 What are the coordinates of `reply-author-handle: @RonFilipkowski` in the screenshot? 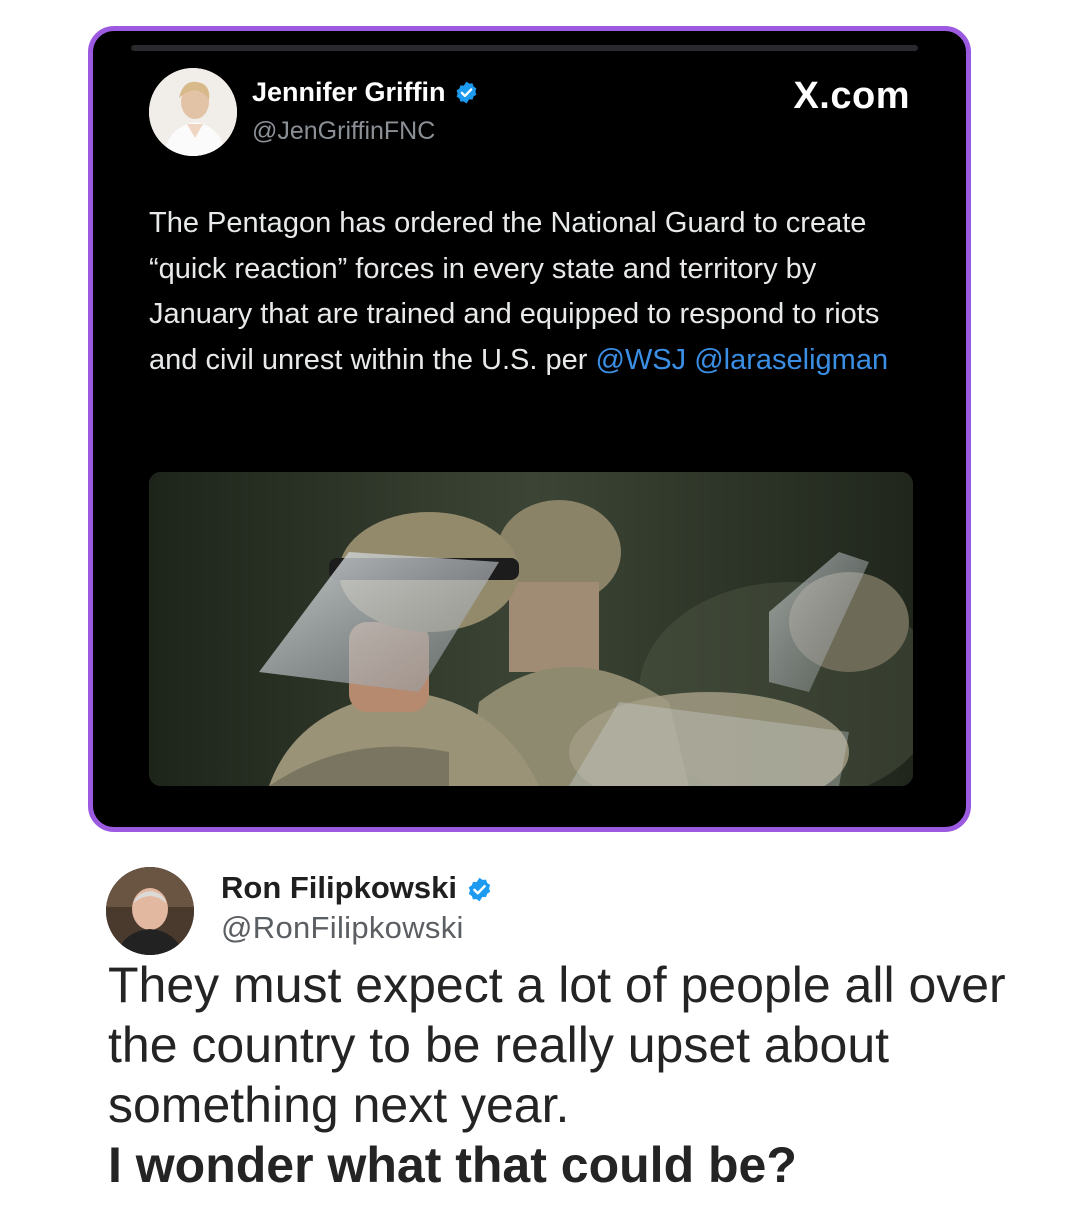 It's located at (342, 928).